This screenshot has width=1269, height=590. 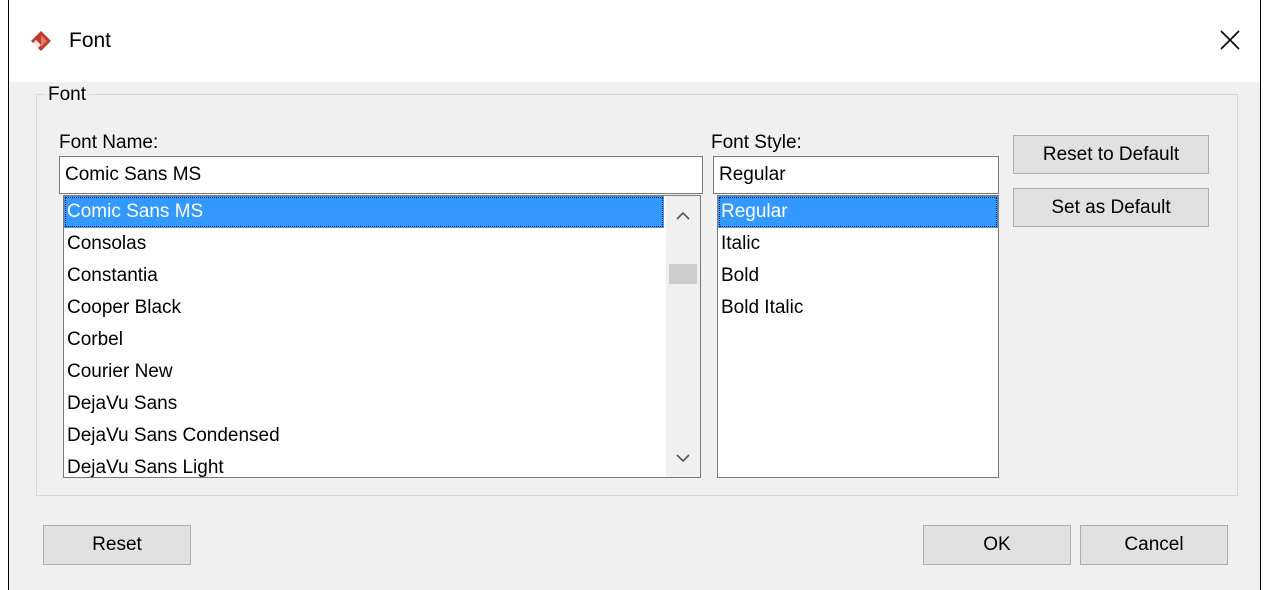 What do you see at coordinates (381, 175) in the screenshot?
I see `font-name-input` at bounding box center [381, 175].